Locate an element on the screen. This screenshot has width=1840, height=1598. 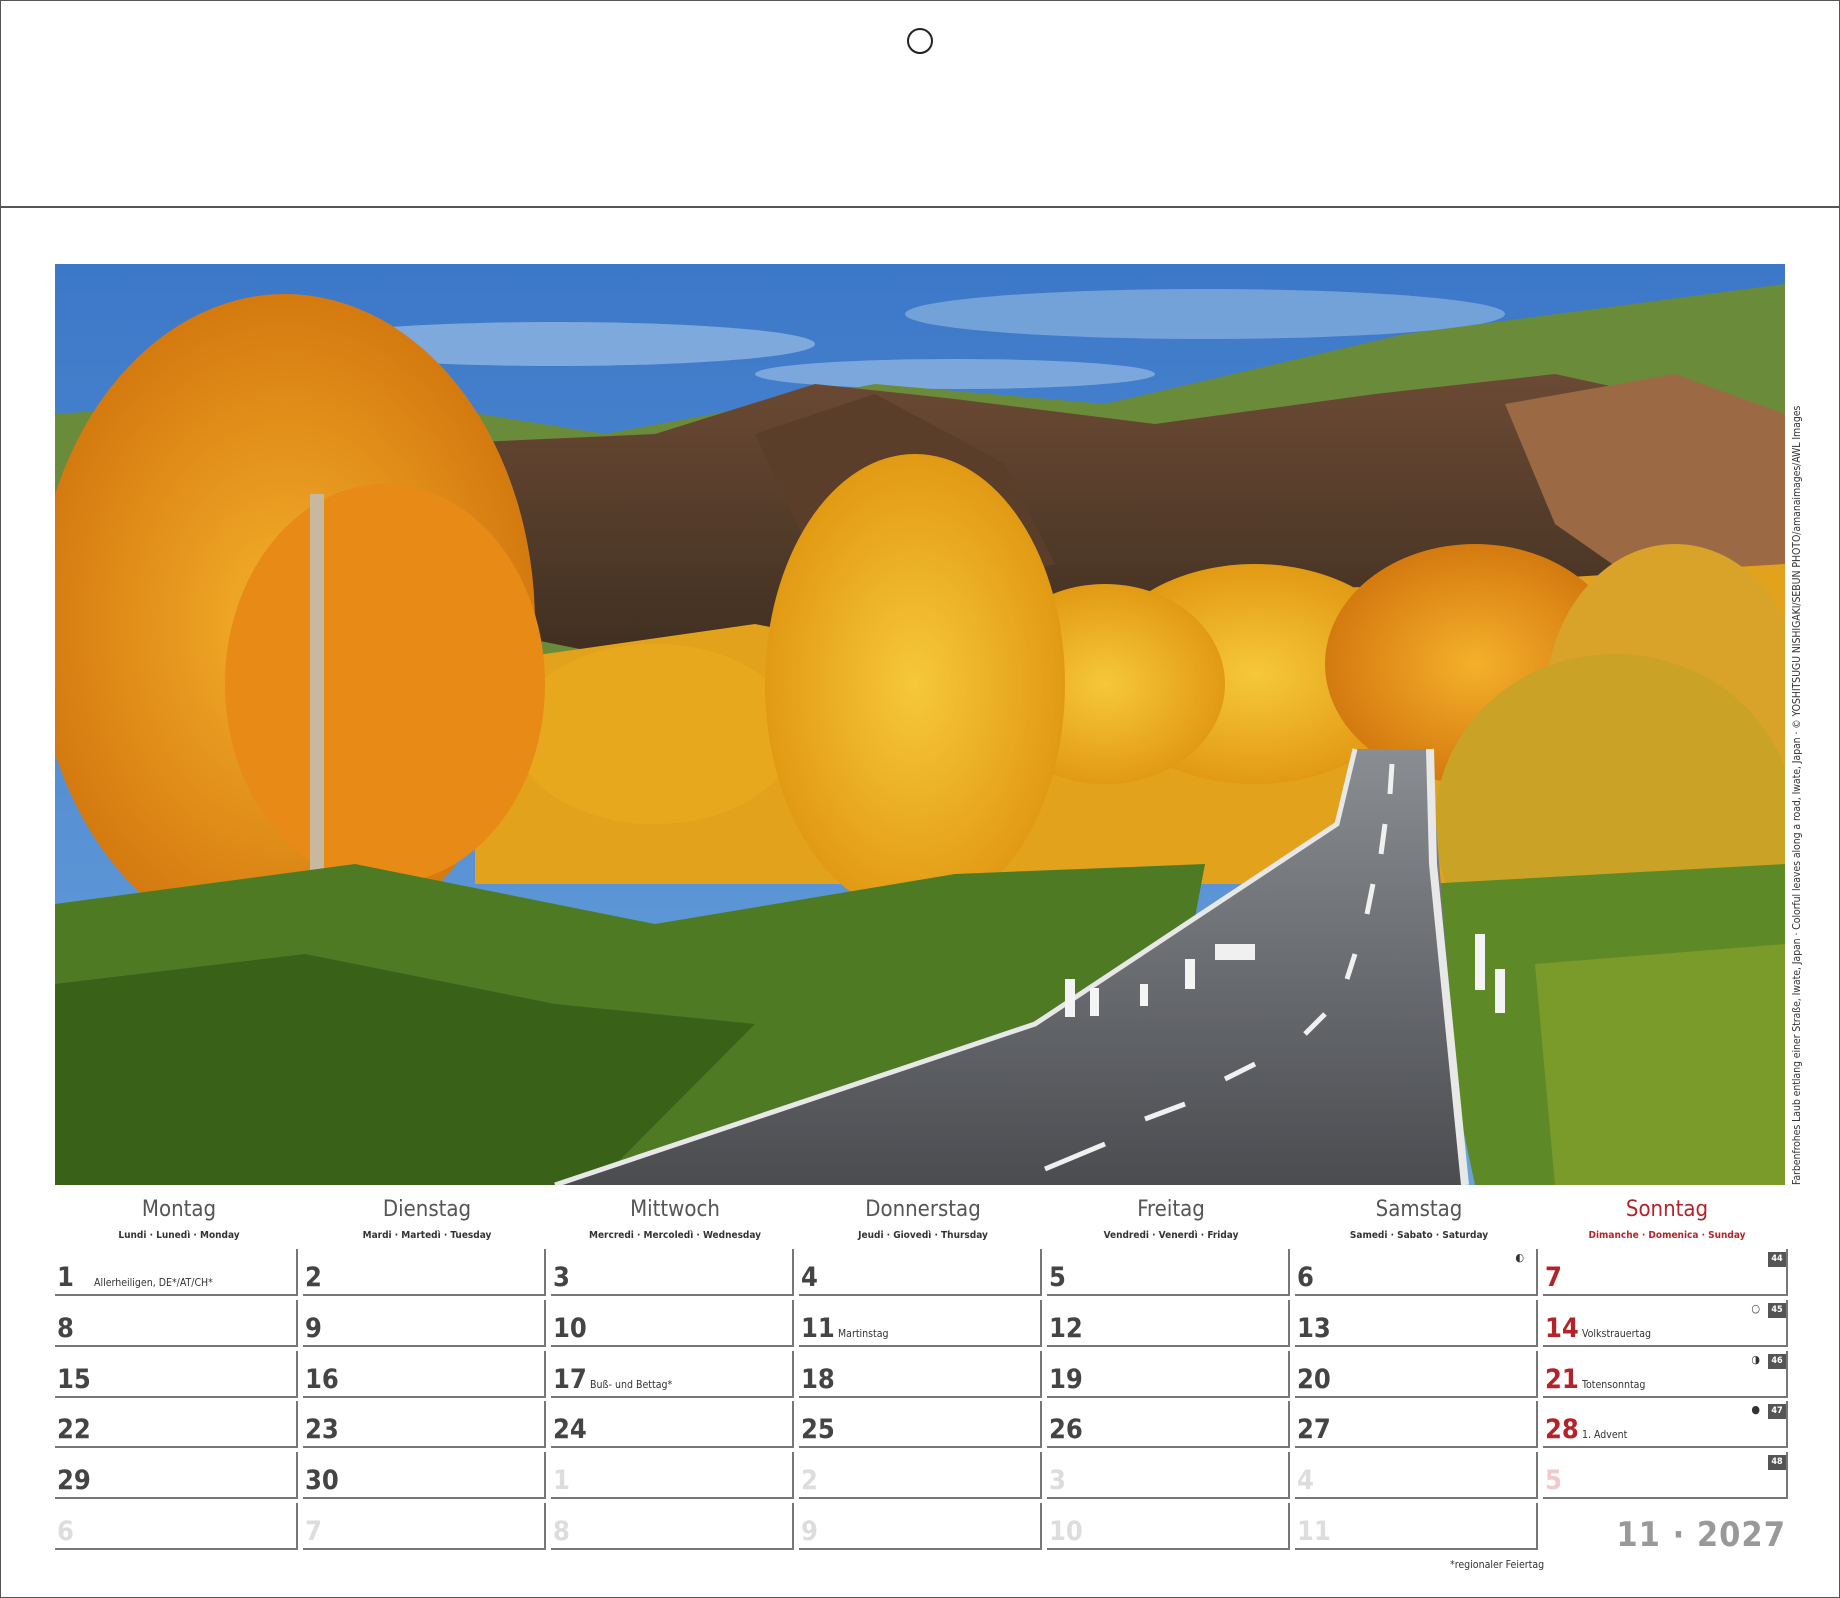
holiday-label: Martinstag is located at coordinates (863, 1334).